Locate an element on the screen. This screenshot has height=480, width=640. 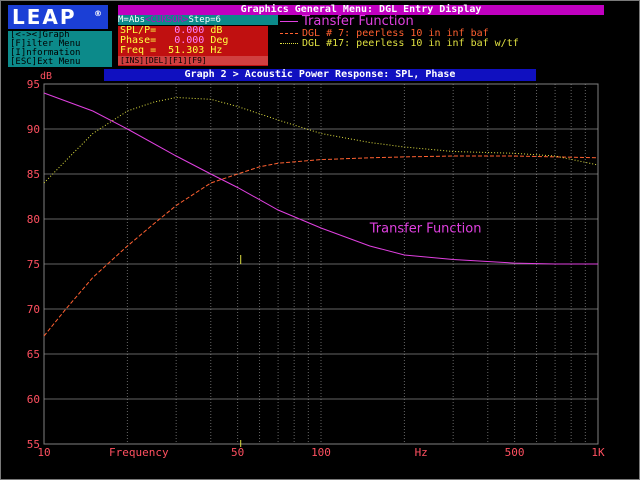
x-tick-label: 10 is located at coordinates (43, 452).